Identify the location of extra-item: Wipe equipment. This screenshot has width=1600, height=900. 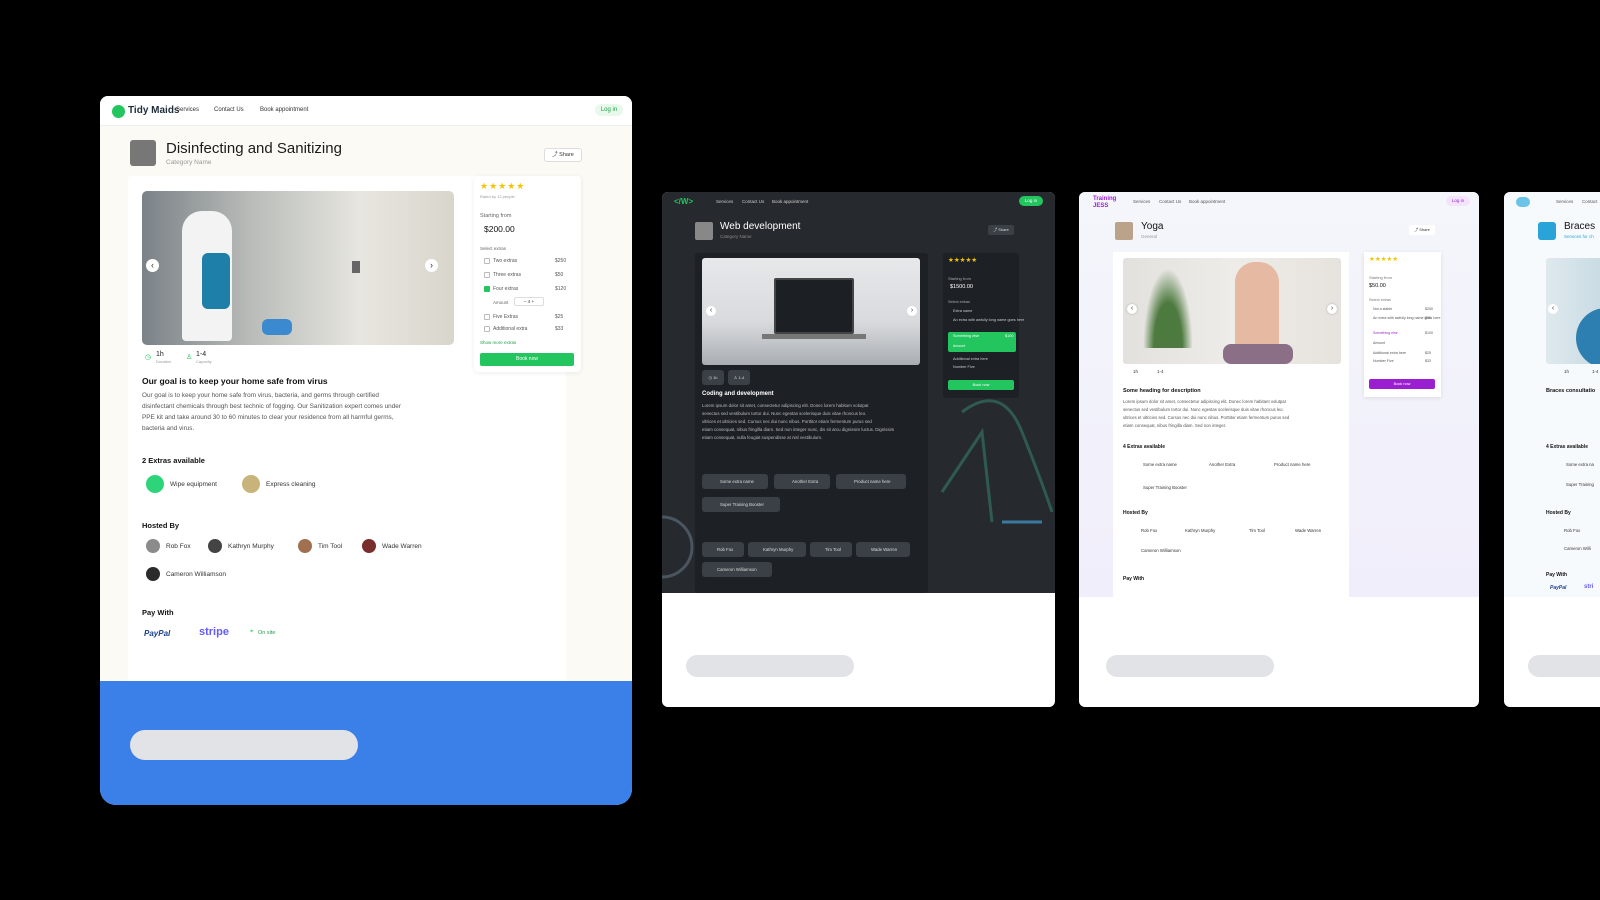
(193, 484).